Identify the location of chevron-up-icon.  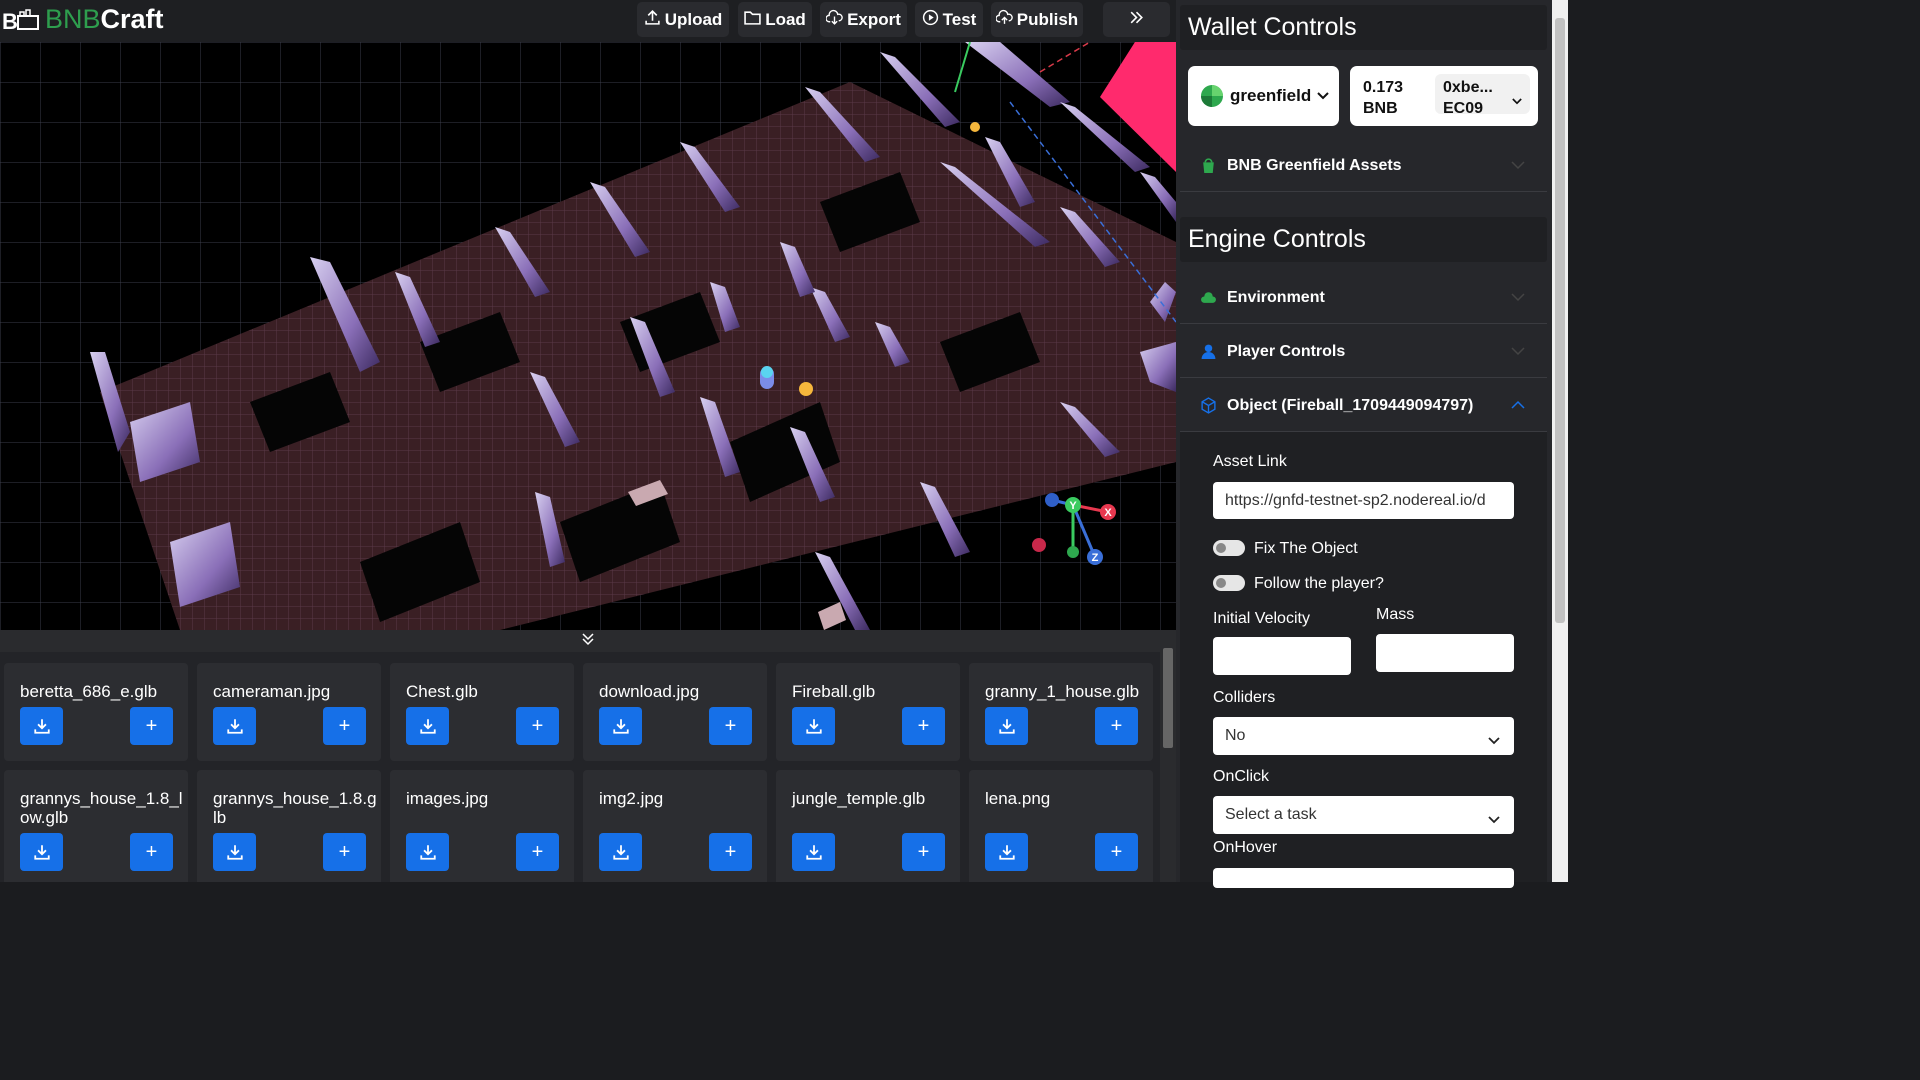
(1518, 405).